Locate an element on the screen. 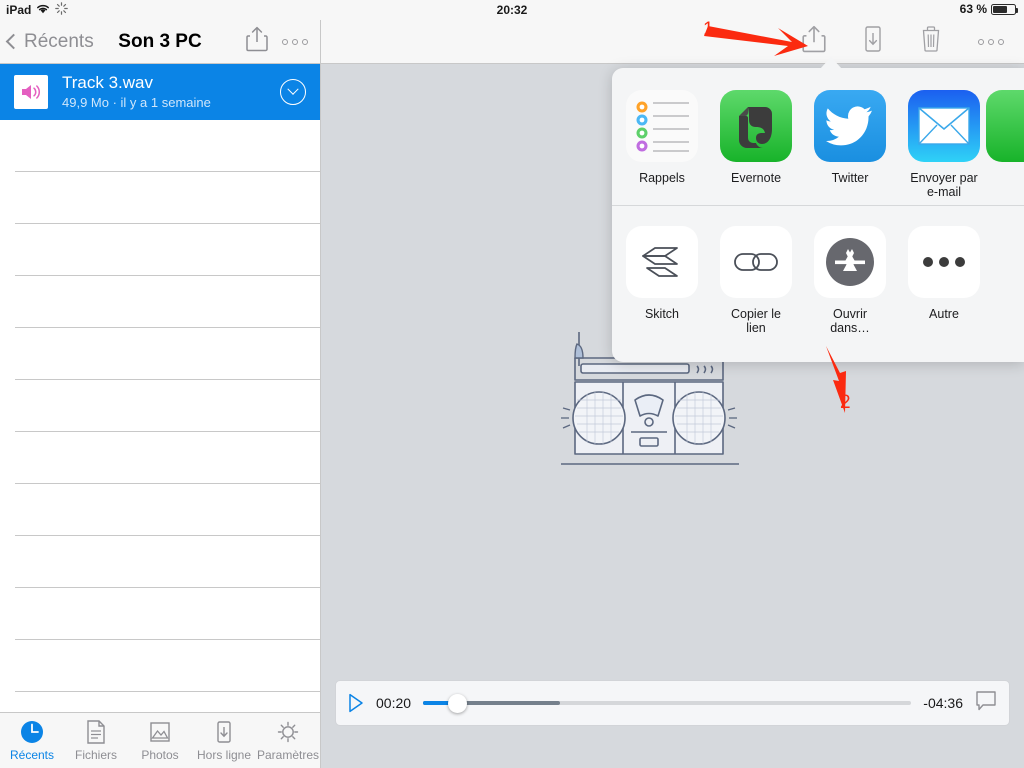 This screenshot has width=1024, height=768. save-to-device-icon is located at coordinates (873, 41).